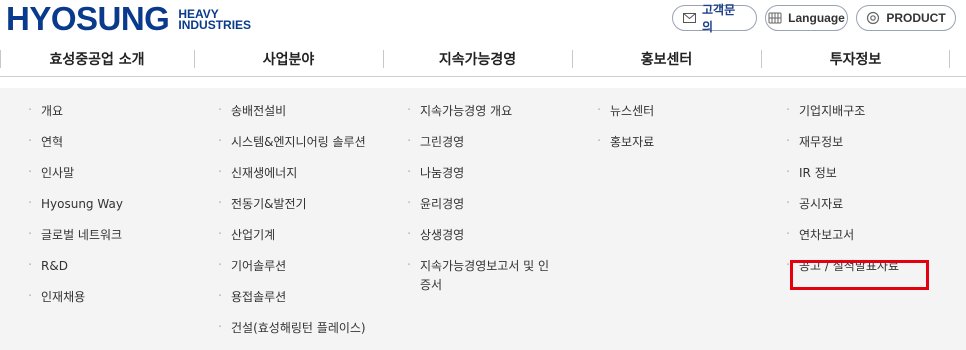 This screenshot has height=350, width=966. Describe the element at coordinates (292, 328) in the screenshot. I see `menu-item: 건설(효성해링턴 플레이스)` at that location.